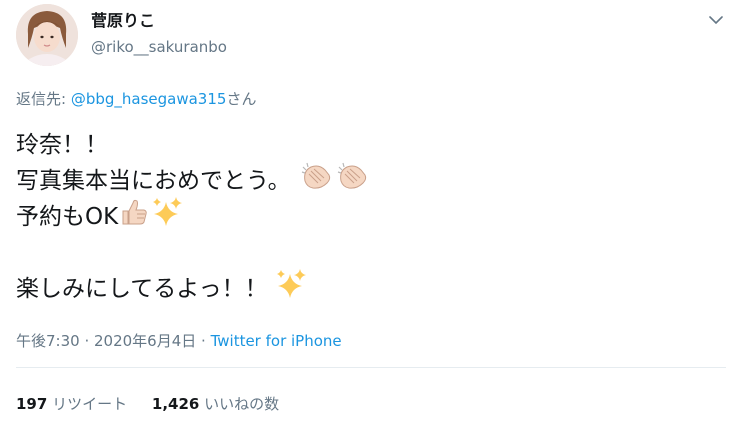  Describe the element at coordinates (716, 20) in the screenshot. I see `chevron-down-icon` at that location.